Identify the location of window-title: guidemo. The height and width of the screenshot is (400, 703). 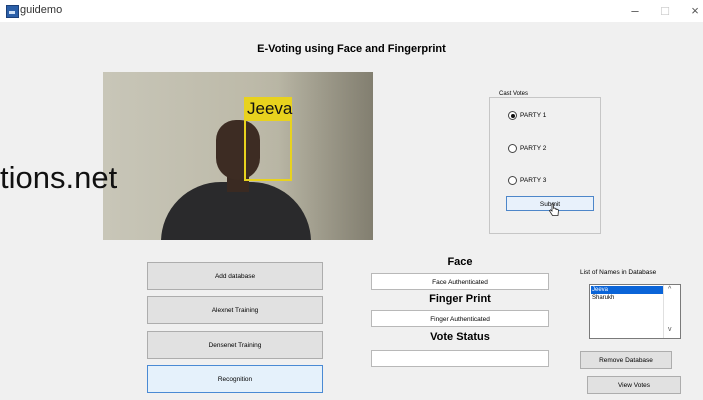
(41, 10).